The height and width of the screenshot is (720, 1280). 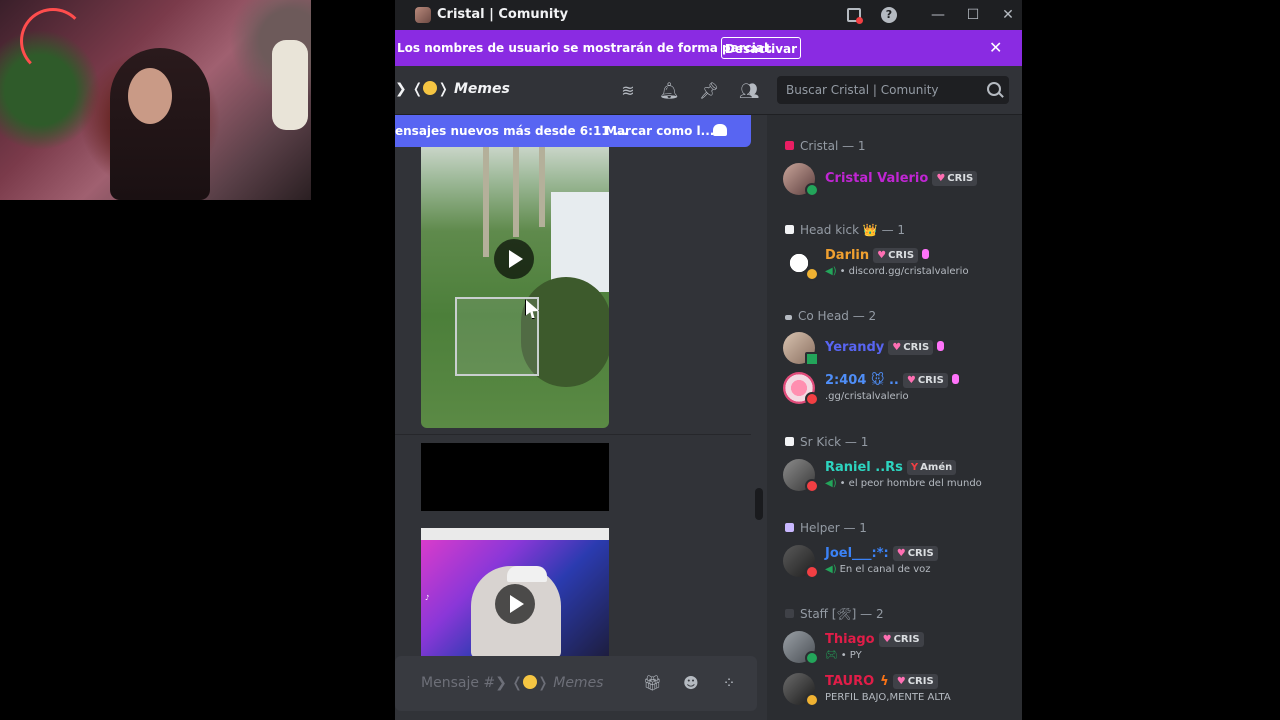 What do you see at coordinates (652, 683) in the screenshot?
I see `gift-icon: 🎁︎` at bounding box center [652, 683].